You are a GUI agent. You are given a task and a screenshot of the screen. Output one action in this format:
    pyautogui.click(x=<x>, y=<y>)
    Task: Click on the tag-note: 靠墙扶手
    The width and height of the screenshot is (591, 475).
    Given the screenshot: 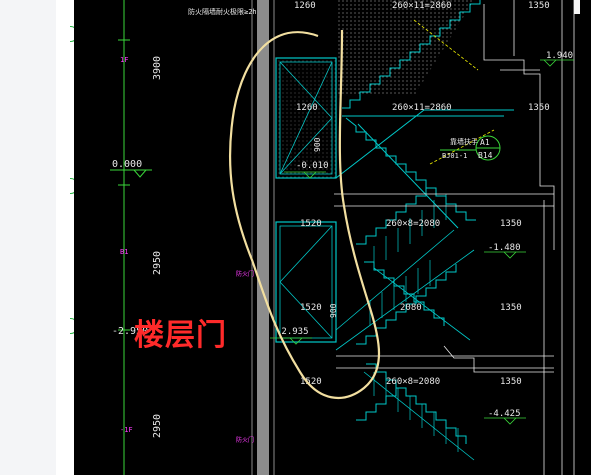 What is the action you would take?
    pyautogui.click(x=464, y=141)
    